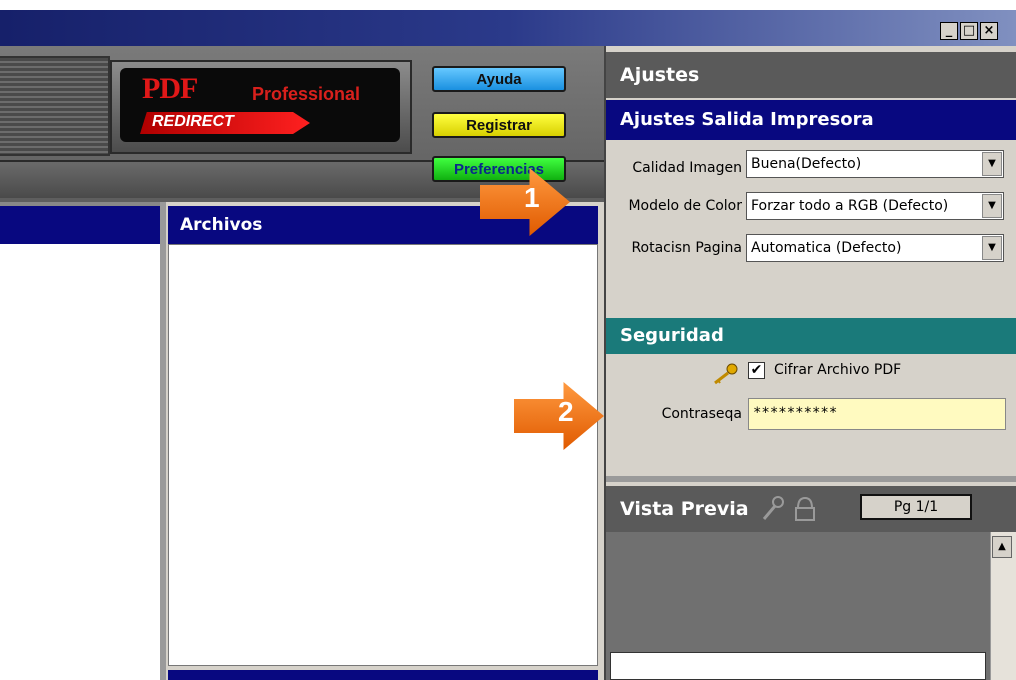 This screenshot has width=1016, height=680. I want to click on left-panel, so click(80, 443).